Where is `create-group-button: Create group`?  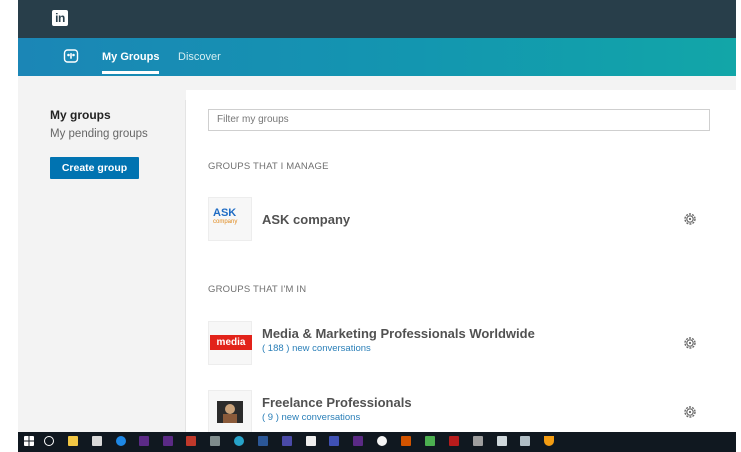 create-group-button: Create group is located at coordinates (94, 168).